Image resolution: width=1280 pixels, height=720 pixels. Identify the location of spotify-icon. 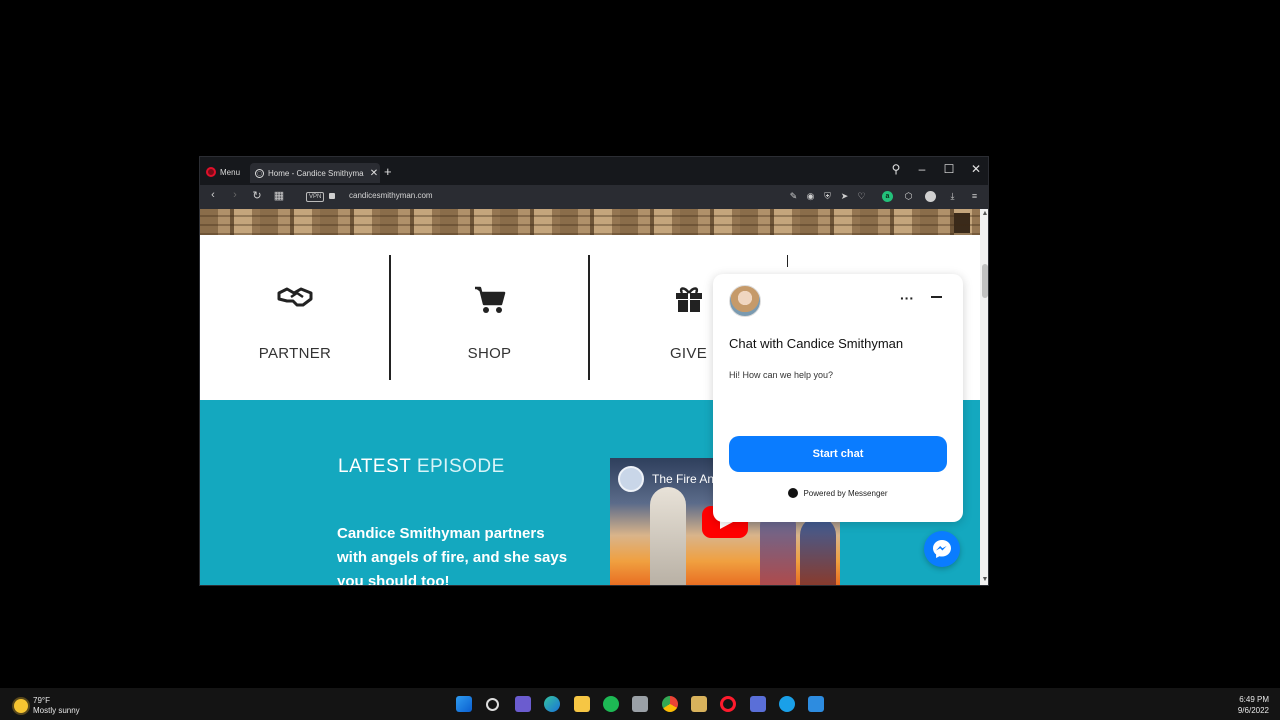
(611, 704).